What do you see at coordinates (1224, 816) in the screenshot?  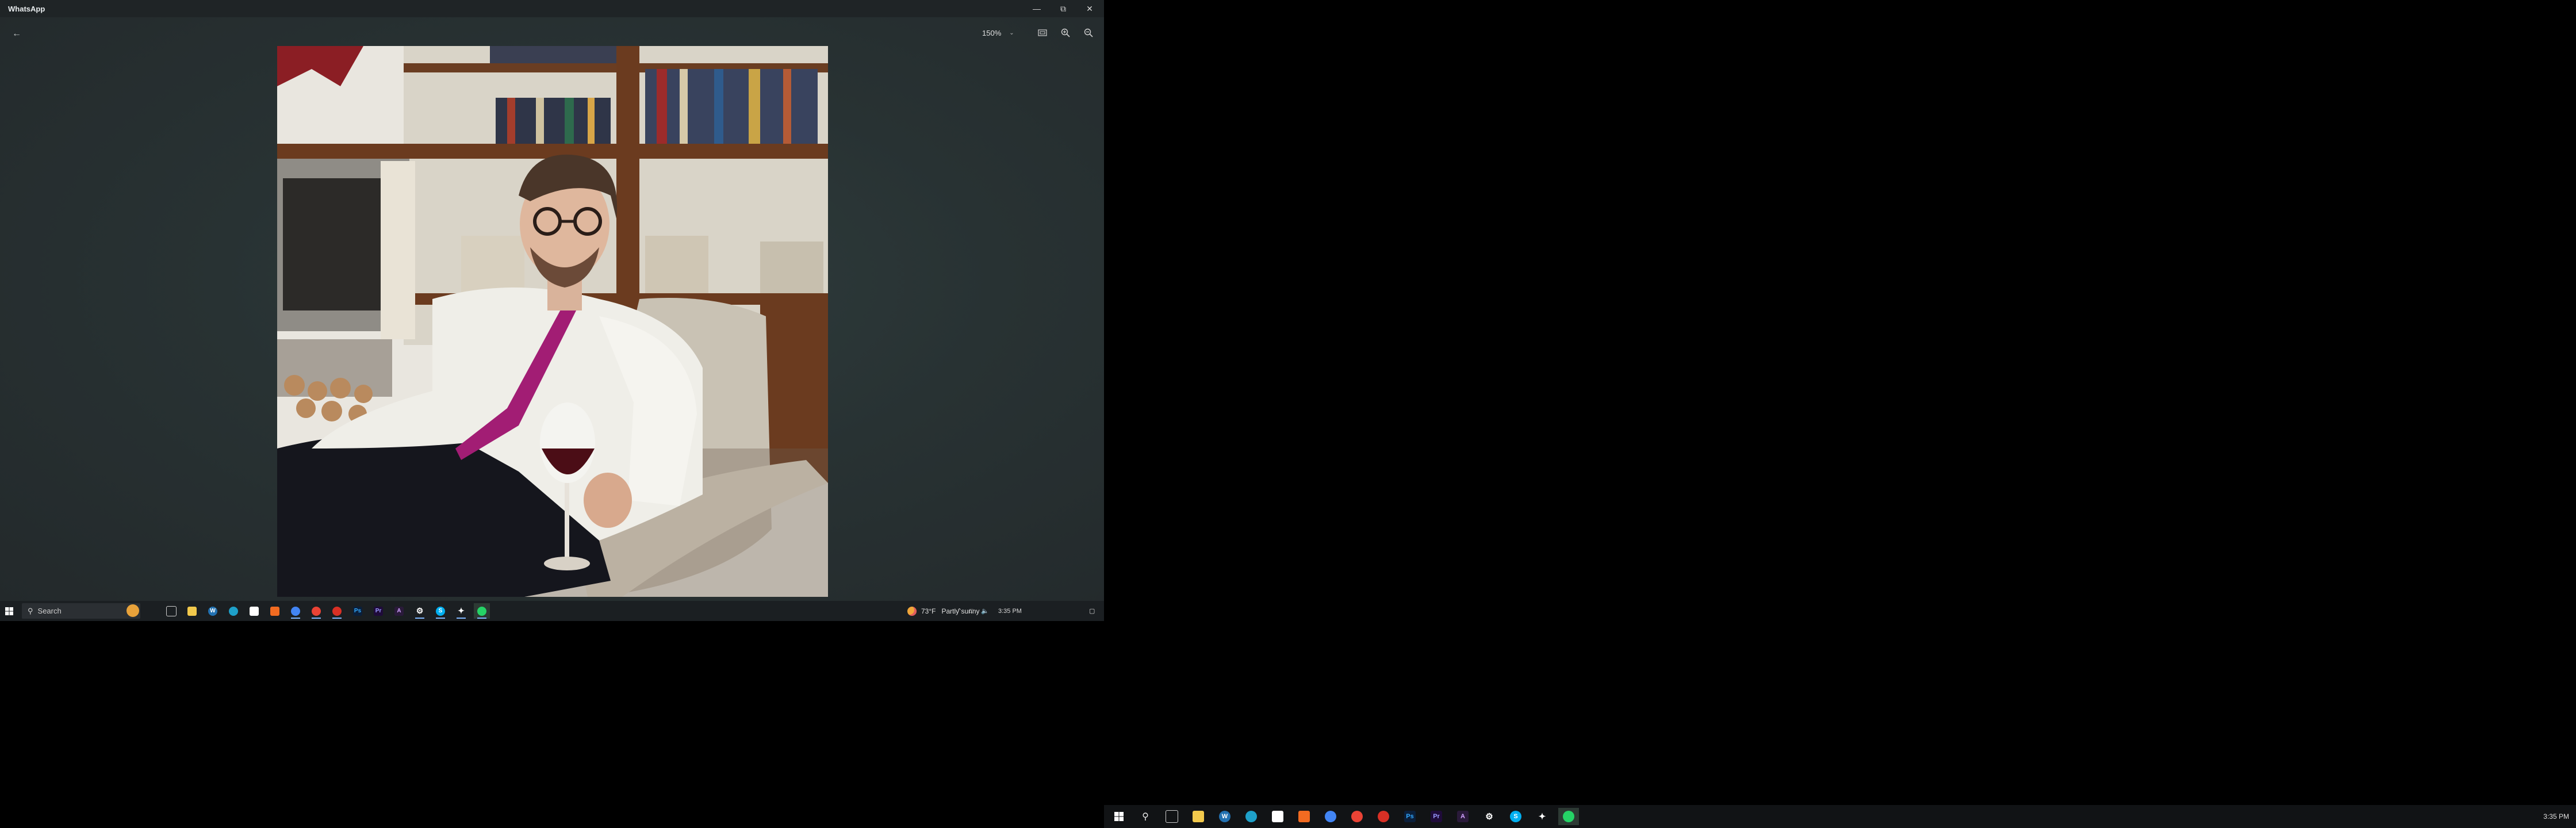 I see `taskbar2-wordpress: W` at bounding box center [1224, 816].